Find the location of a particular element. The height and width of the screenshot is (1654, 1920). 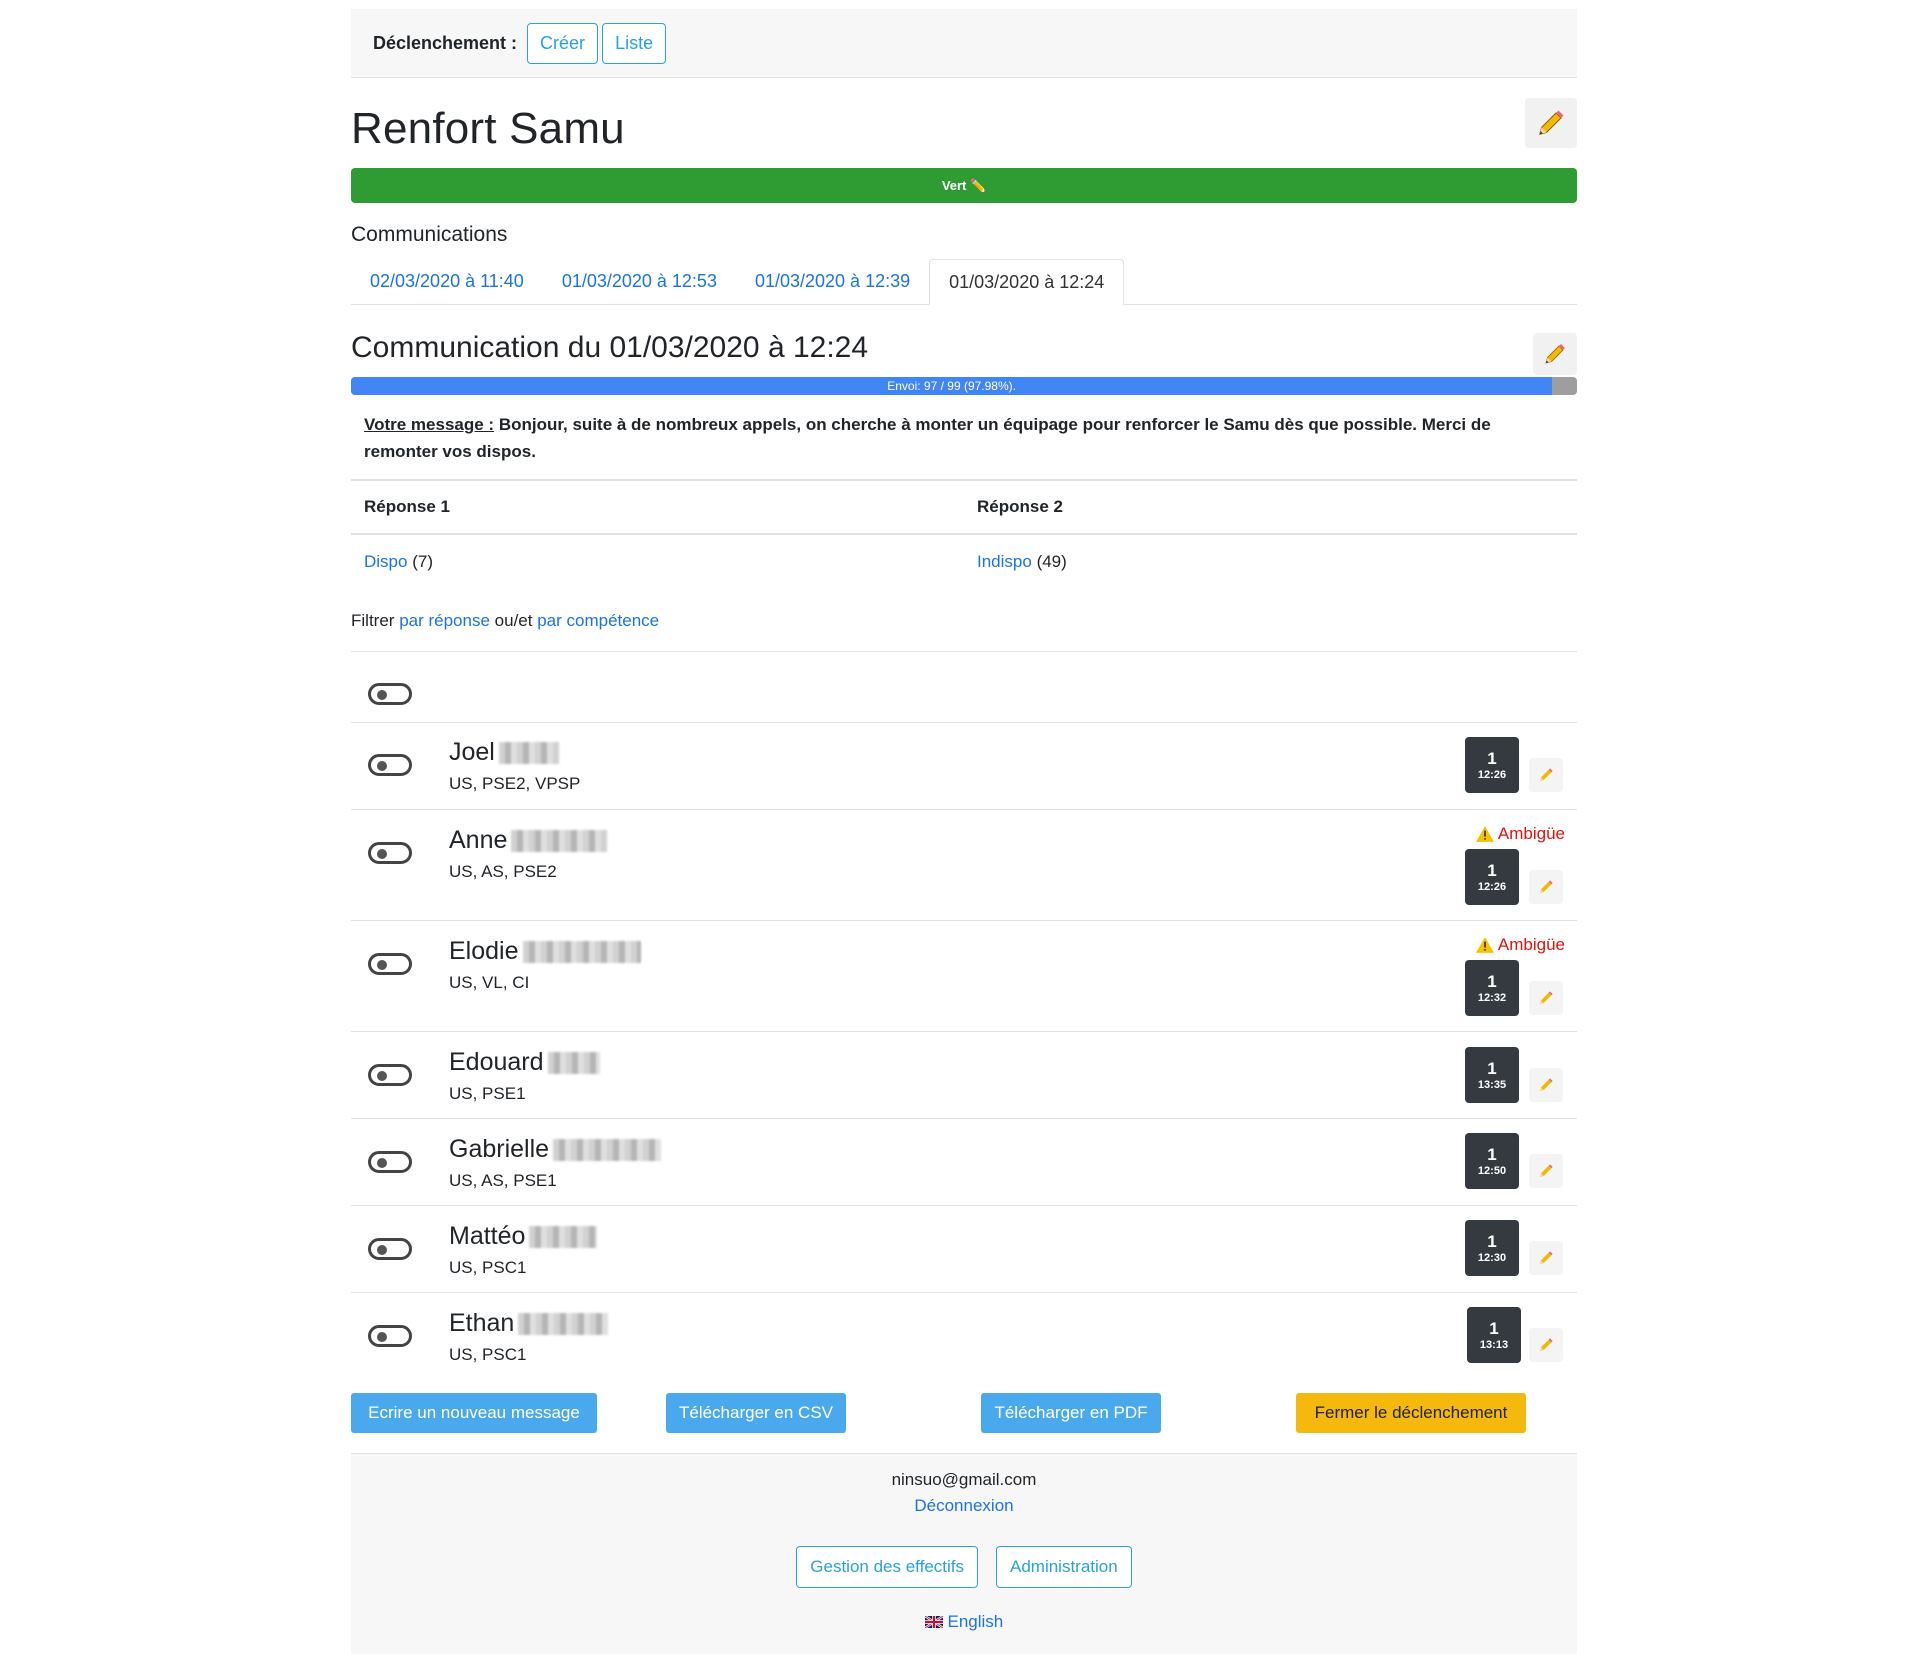

response-badge: 1 12:32 is located at coordinates (1492, 988).